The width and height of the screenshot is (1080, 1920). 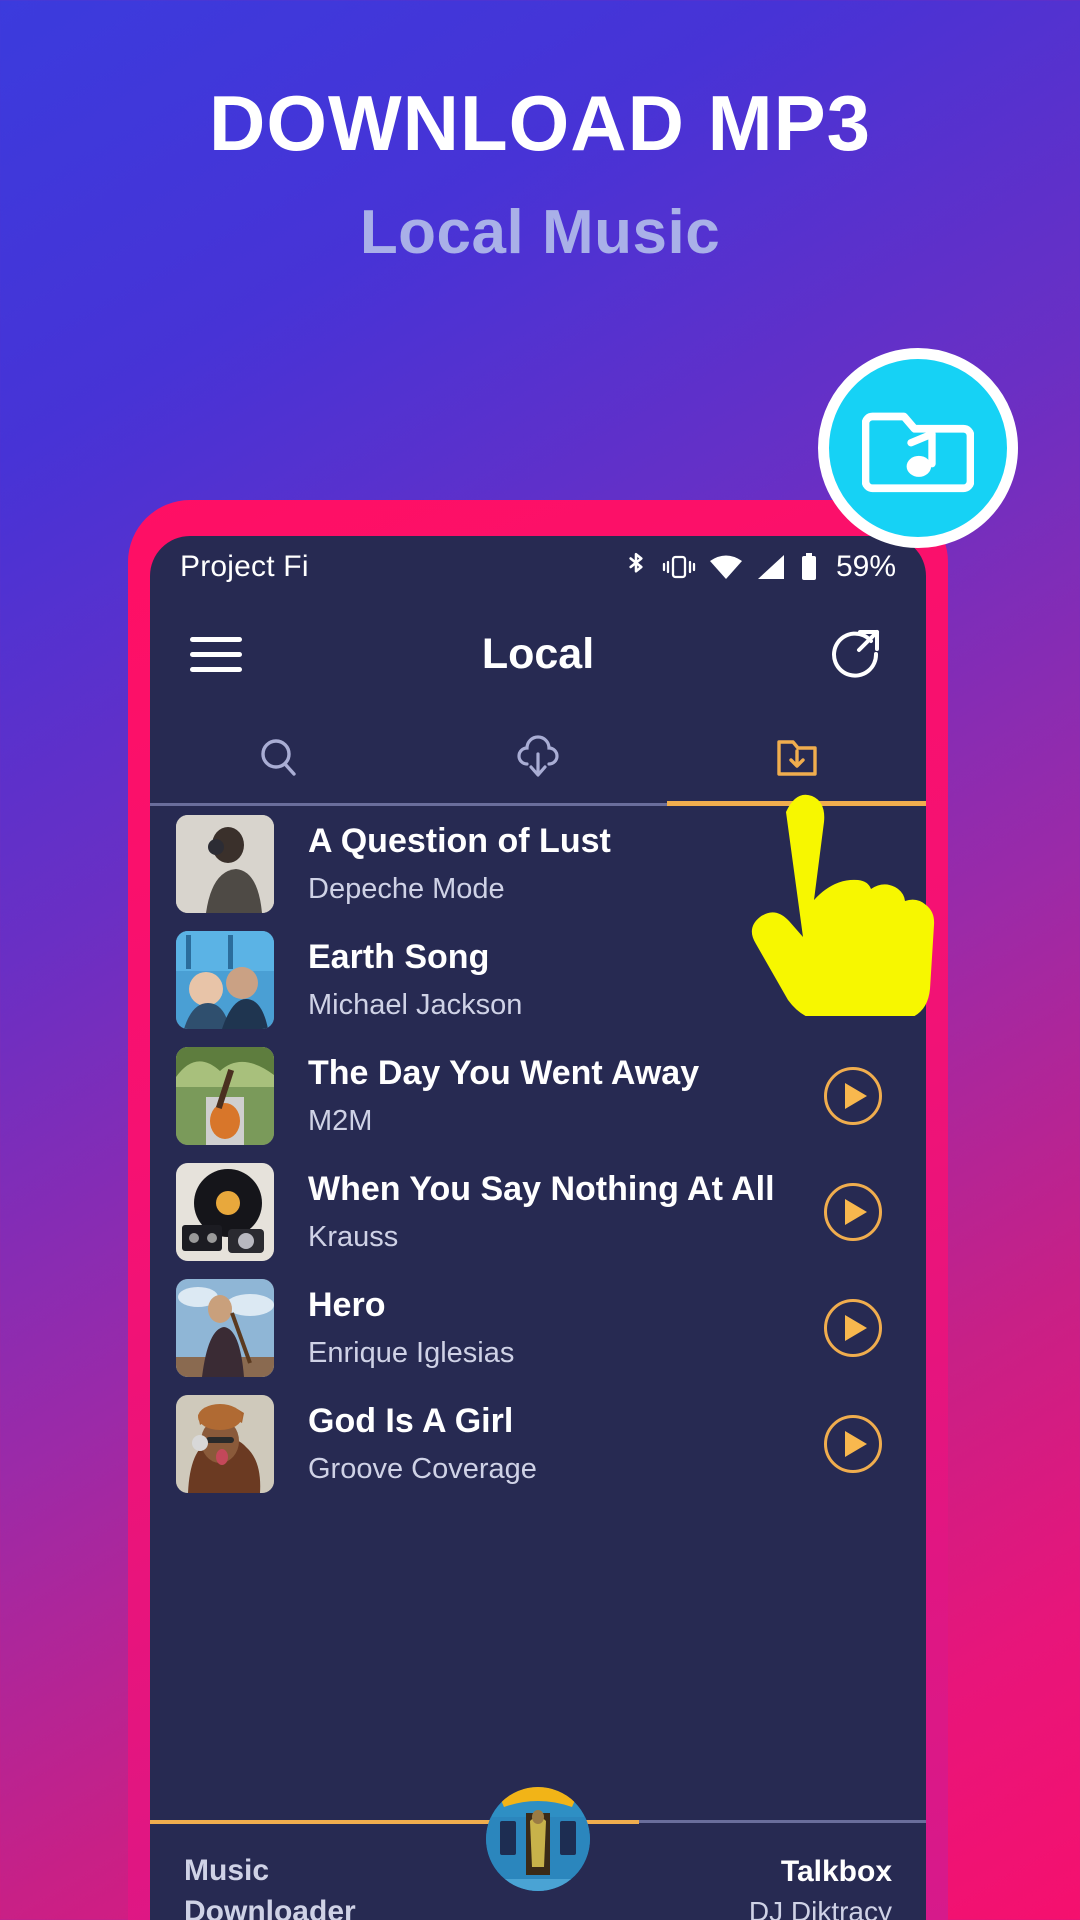 What do you see at coordinates (353, 1236) in the screenshot?
I see `song-artist: Krauss` at bounding box center [353, 1236].